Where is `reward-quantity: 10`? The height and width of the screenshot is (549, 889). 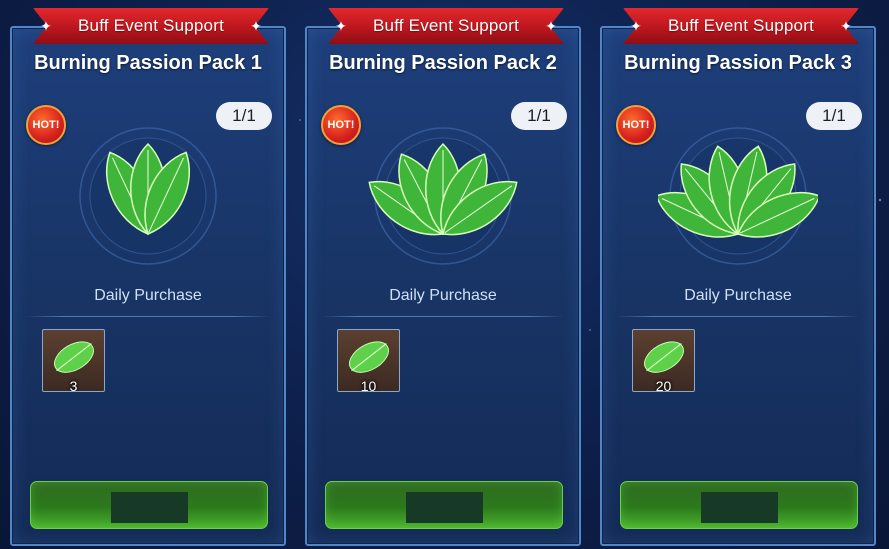 reward-quantity: 10 is located at coordinates (368, 385).